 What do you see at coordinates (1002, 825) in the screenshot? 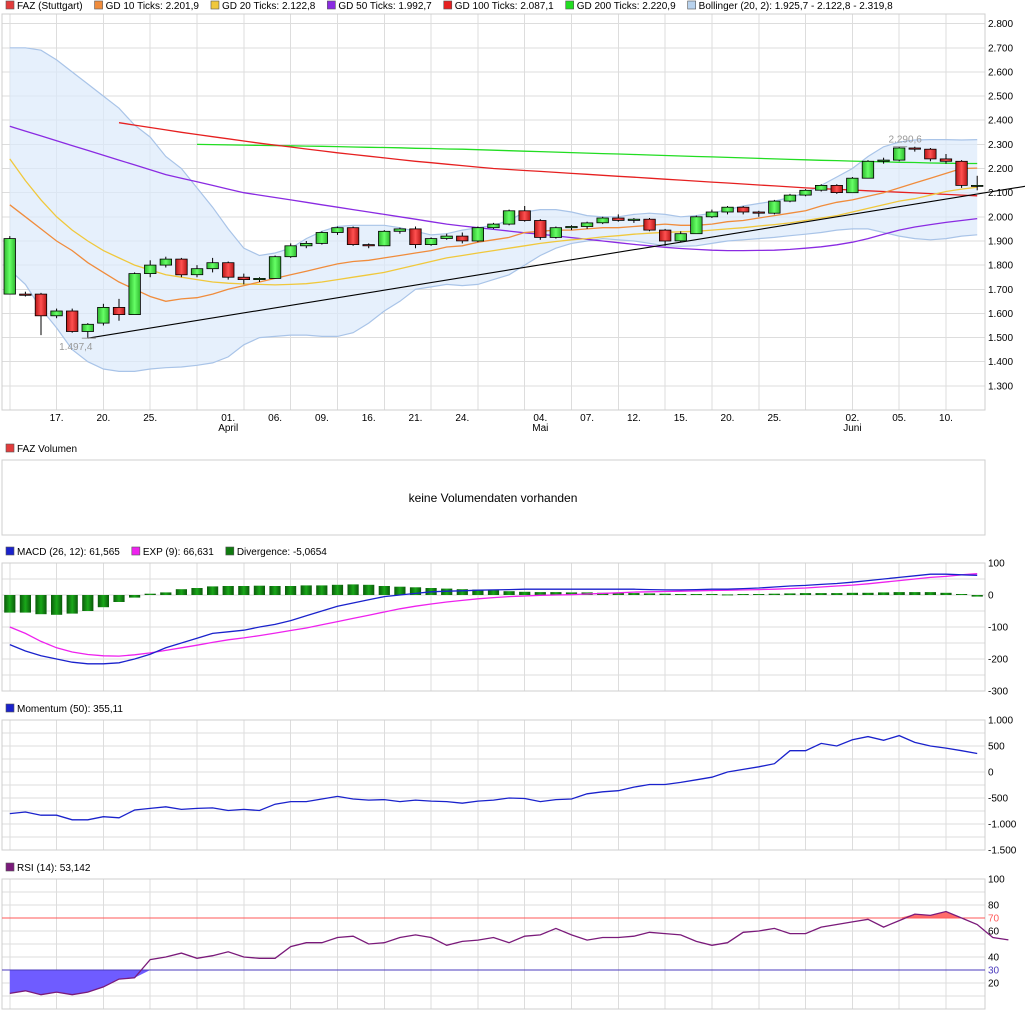
I see `y-tick-label: -1.000` at bounding box center [1002, 825].